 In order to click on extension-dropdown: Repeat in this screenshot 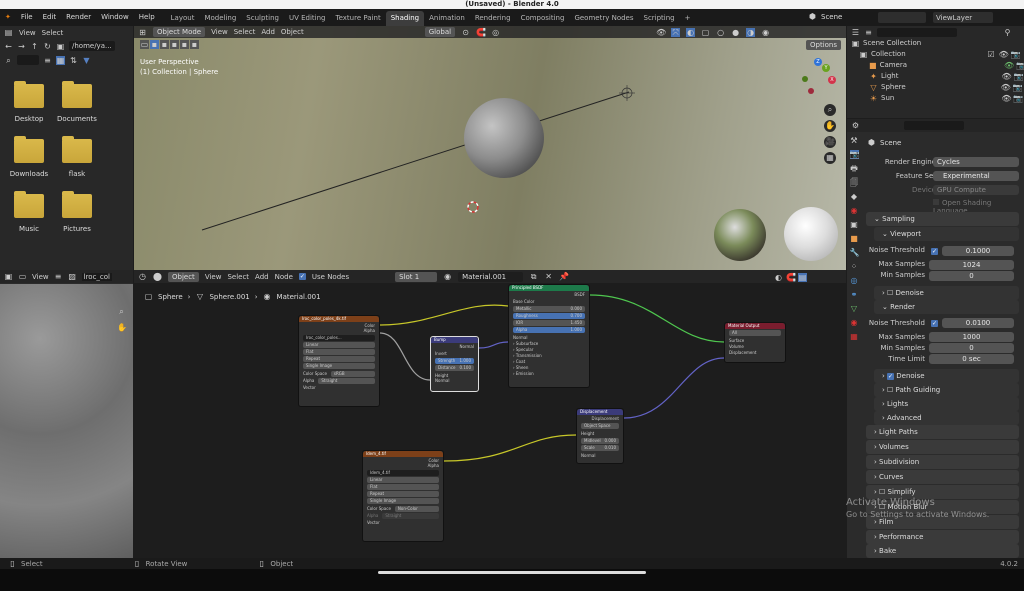, I will do `click(339, 359)`.